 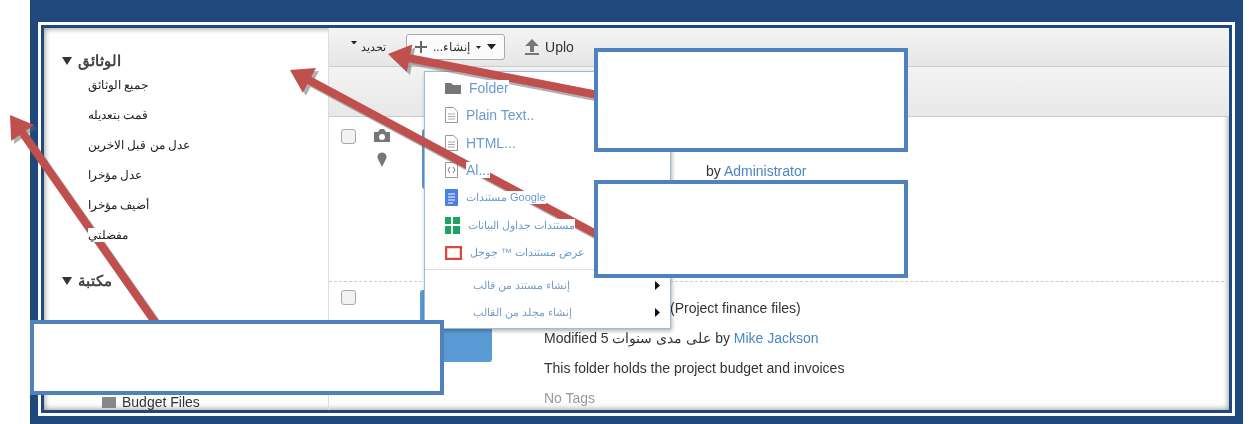 What do you see at coordinates (382, 135) in the screenshot?
I see `camera-icon` at bounding box center [382, 135].